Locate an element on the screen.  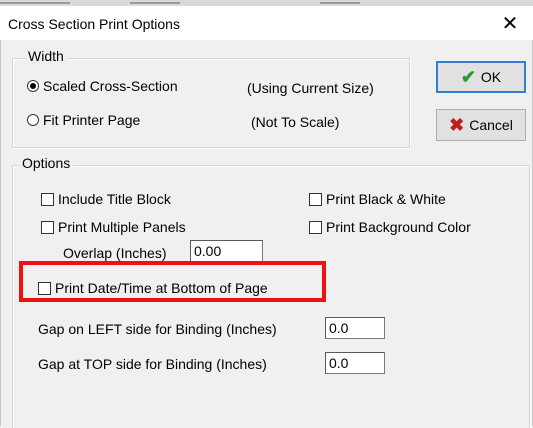
ok-label: OK is located at coordinates (491, 77).